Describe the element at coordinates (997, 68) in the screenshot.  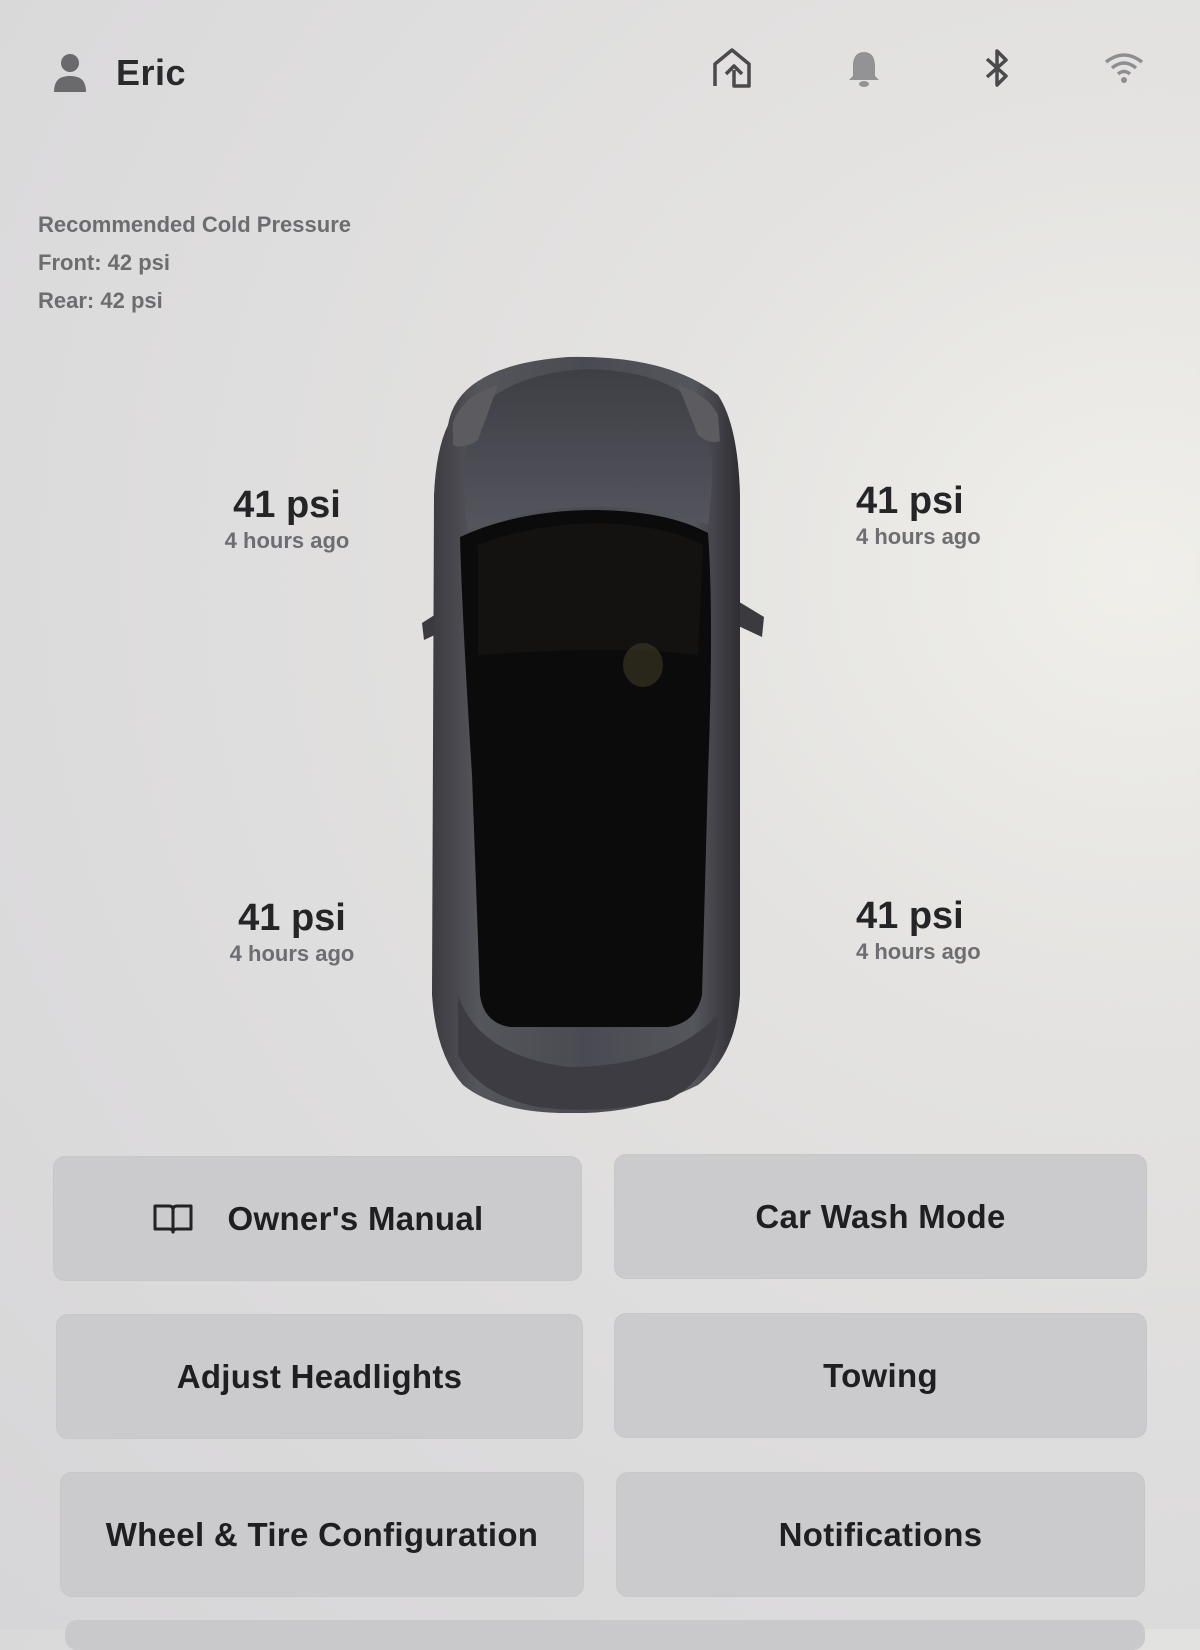
I see `bluetooth-icon` at that location.